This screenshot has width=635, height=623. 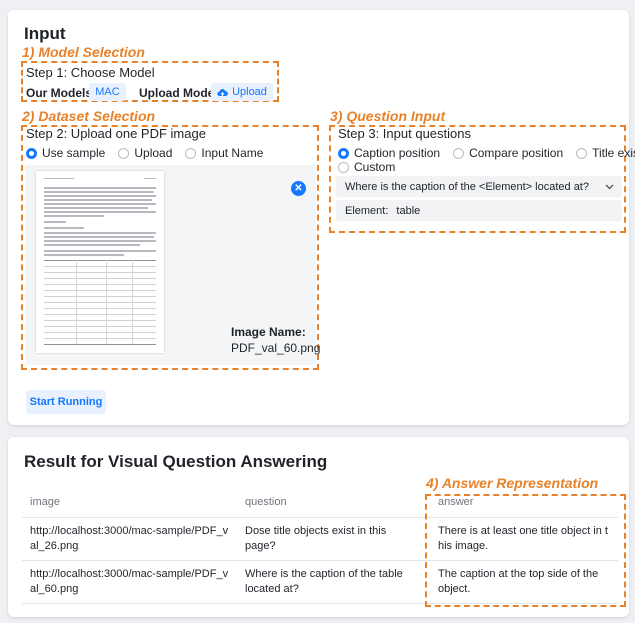 What do you see at coordinates (367, 210) in the screenshot?
I see `element-label: Element:` at bounding box center [367, 210].